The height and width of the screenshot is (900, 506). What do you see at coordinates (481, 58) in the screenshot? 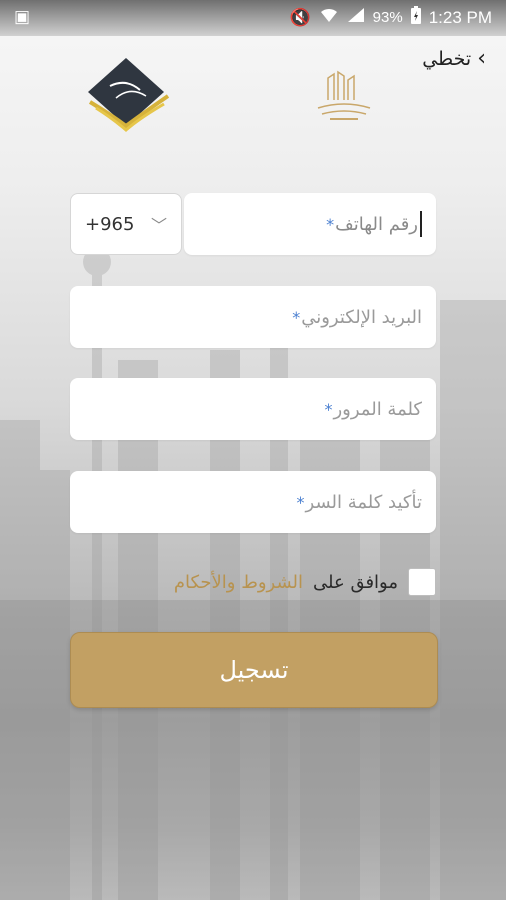
I see `chevron-left-icon: ‹` at bounding box center [481, 58].